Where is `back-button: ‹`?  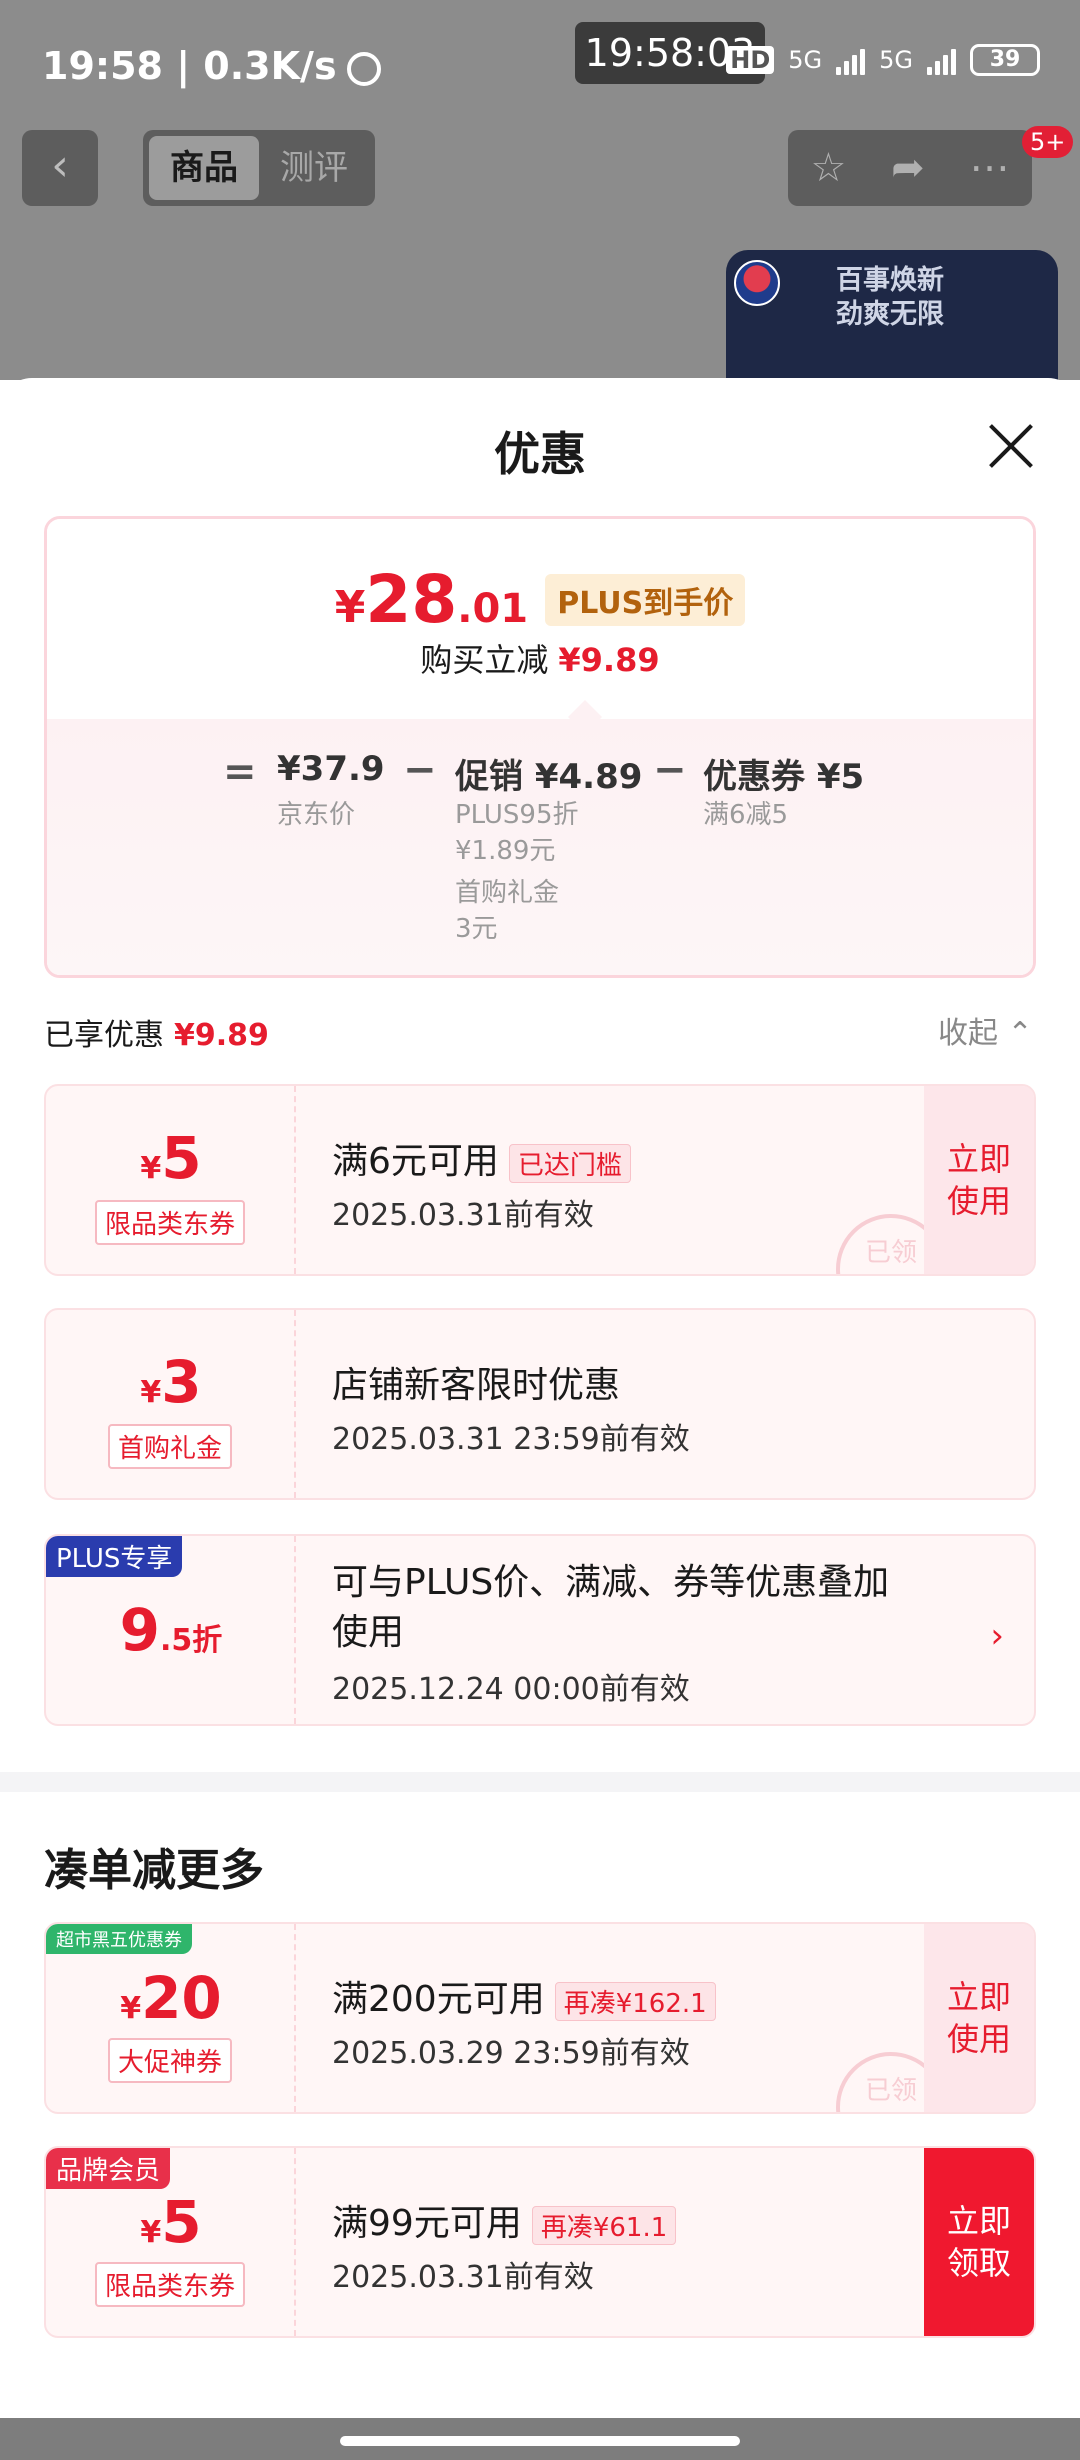
back-button: ‹ is located at coordinates (60, 168).